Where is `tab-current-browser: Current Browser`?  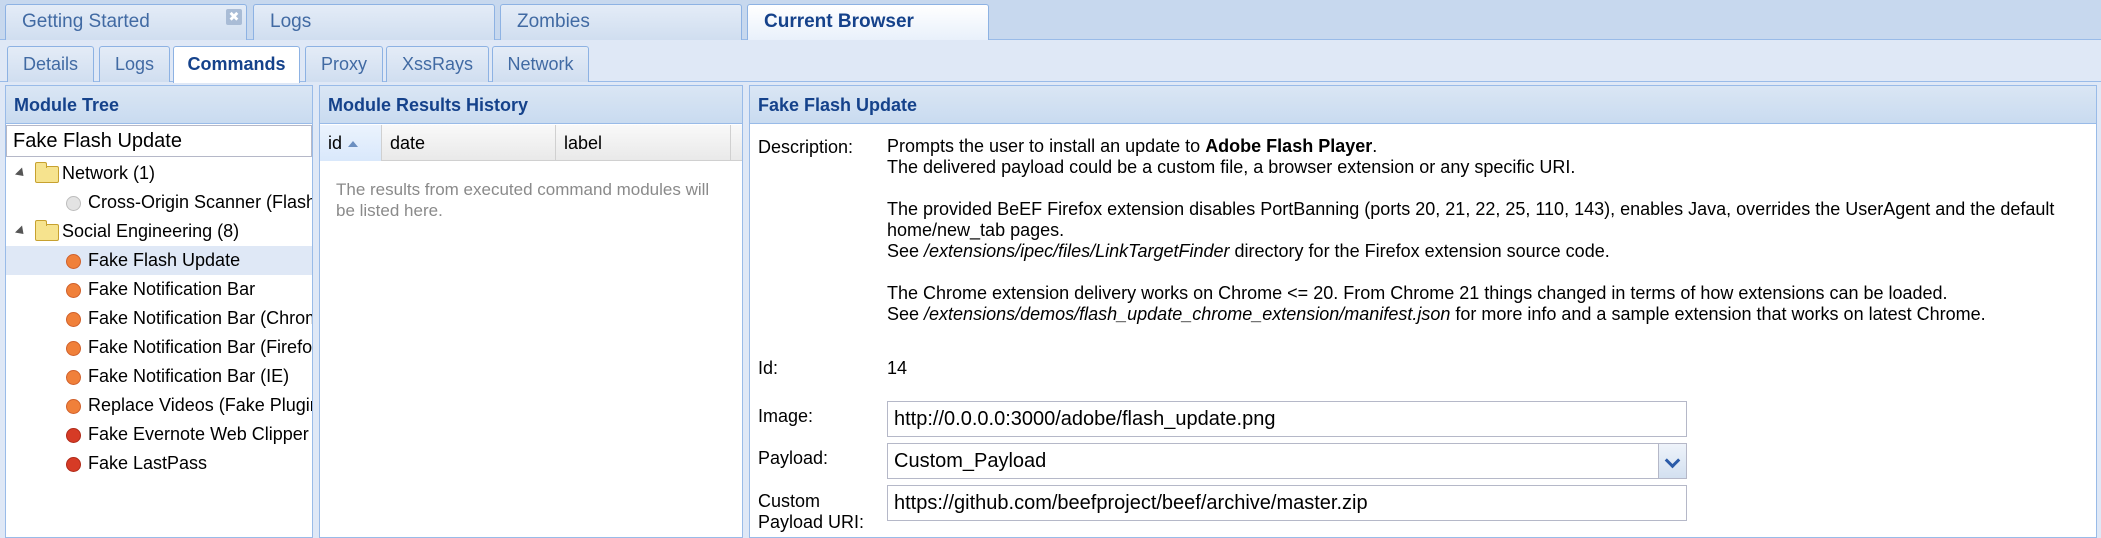
tab-current-browser: Current Browser is located at coordinates (868, 22).